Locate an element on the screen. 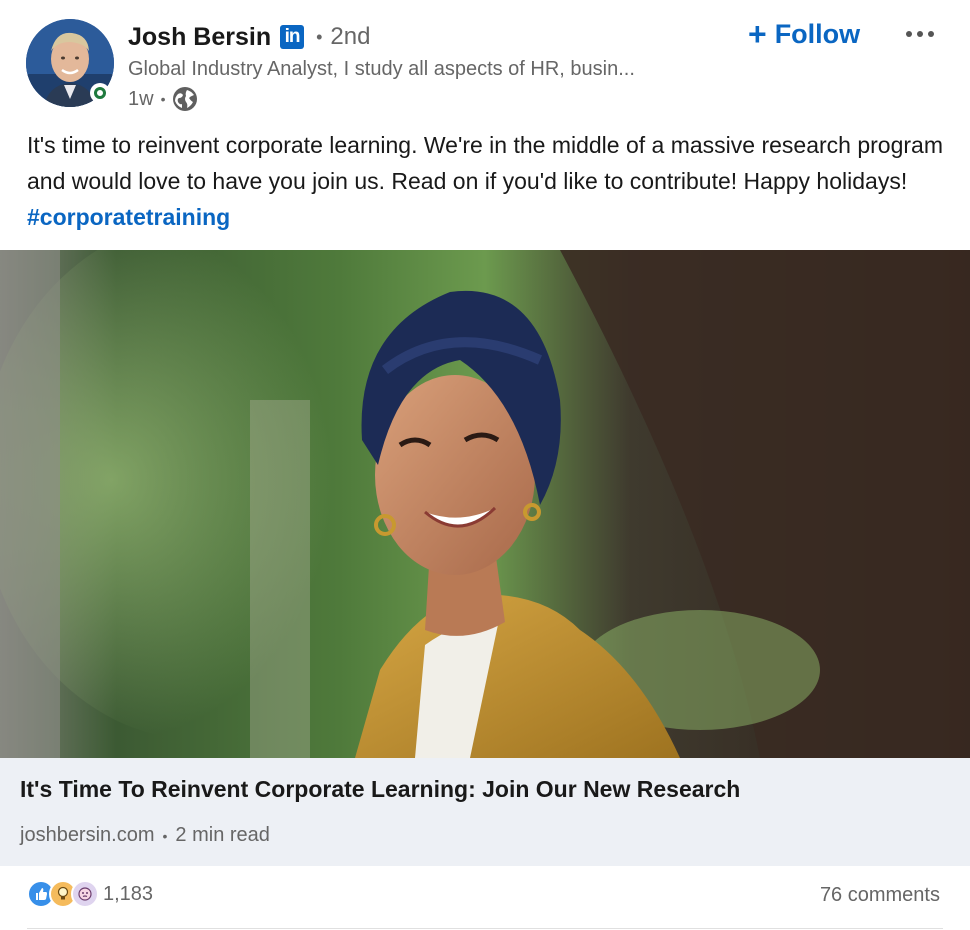 This screenshot has width=970, height=930. presence-indicator is located at coordinates (100, 93).